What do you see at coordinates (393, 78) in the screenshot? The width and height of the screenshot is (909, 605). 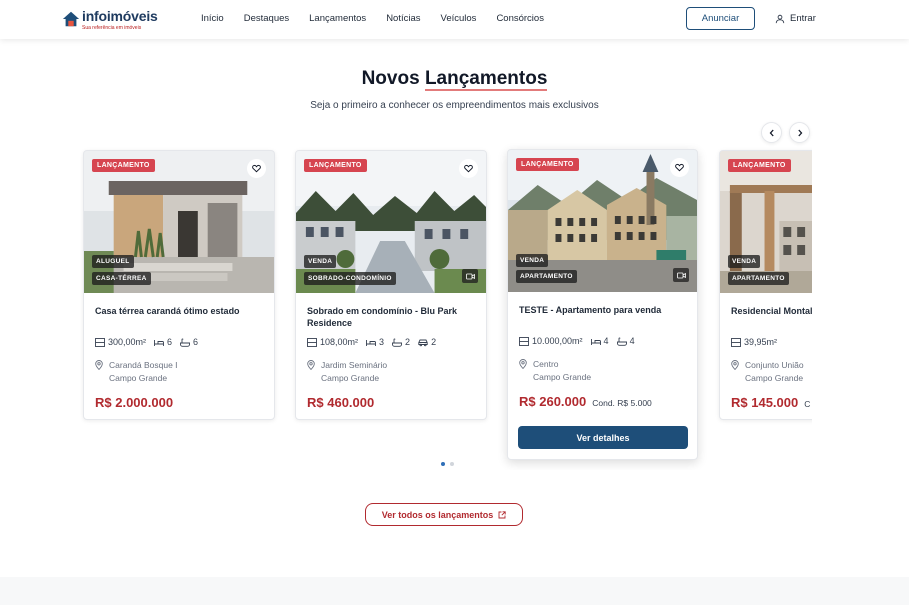 I see `section-title-part1: Novos` at bounding box center [393, 78].